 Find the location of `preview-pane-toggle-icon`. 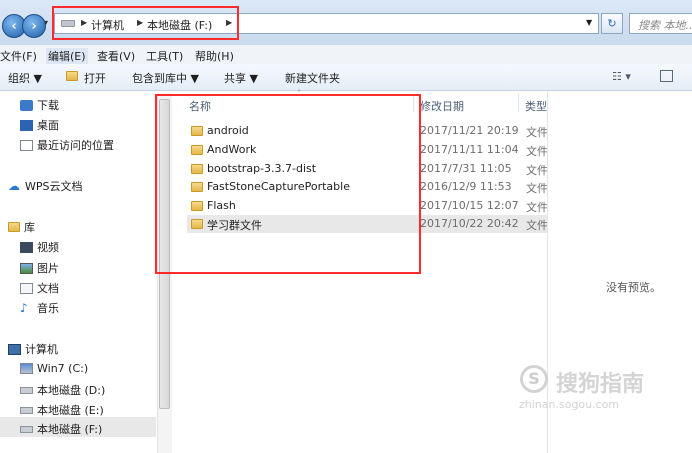

preview-pane-toggle-icon is located at coordinates (666, 76).